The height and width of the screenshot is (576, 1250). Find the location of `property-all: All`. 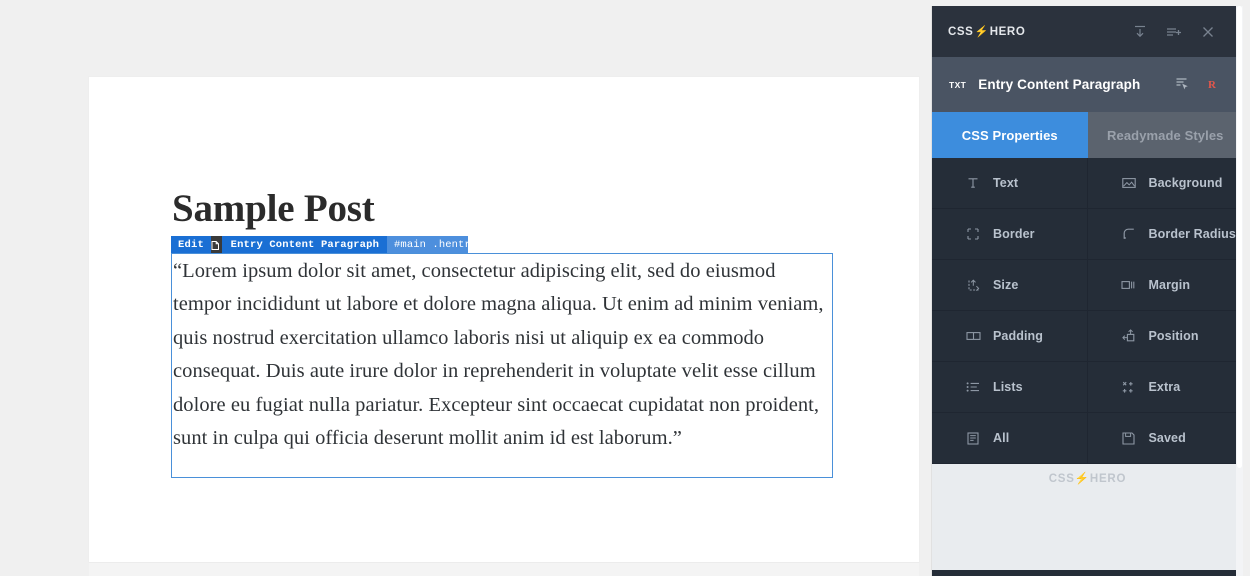

property-all: All is located at coordinates (1010, 438).